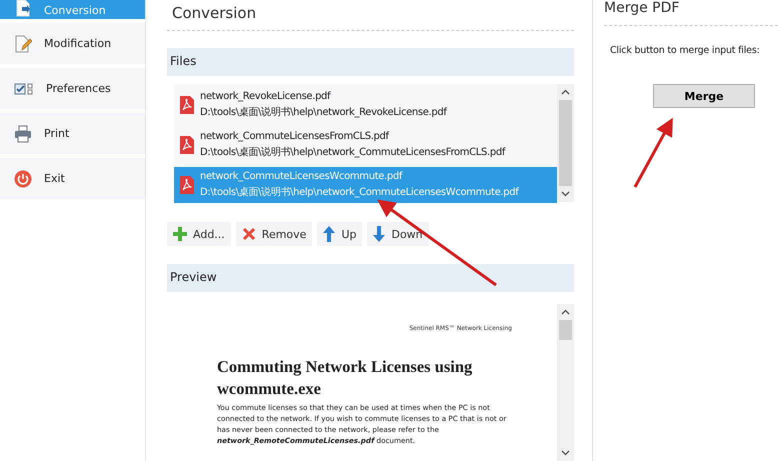 Image resolution: width=778 pixels, height=461 pixels. I want to click on merge-button: Merge, so click(704, 96).